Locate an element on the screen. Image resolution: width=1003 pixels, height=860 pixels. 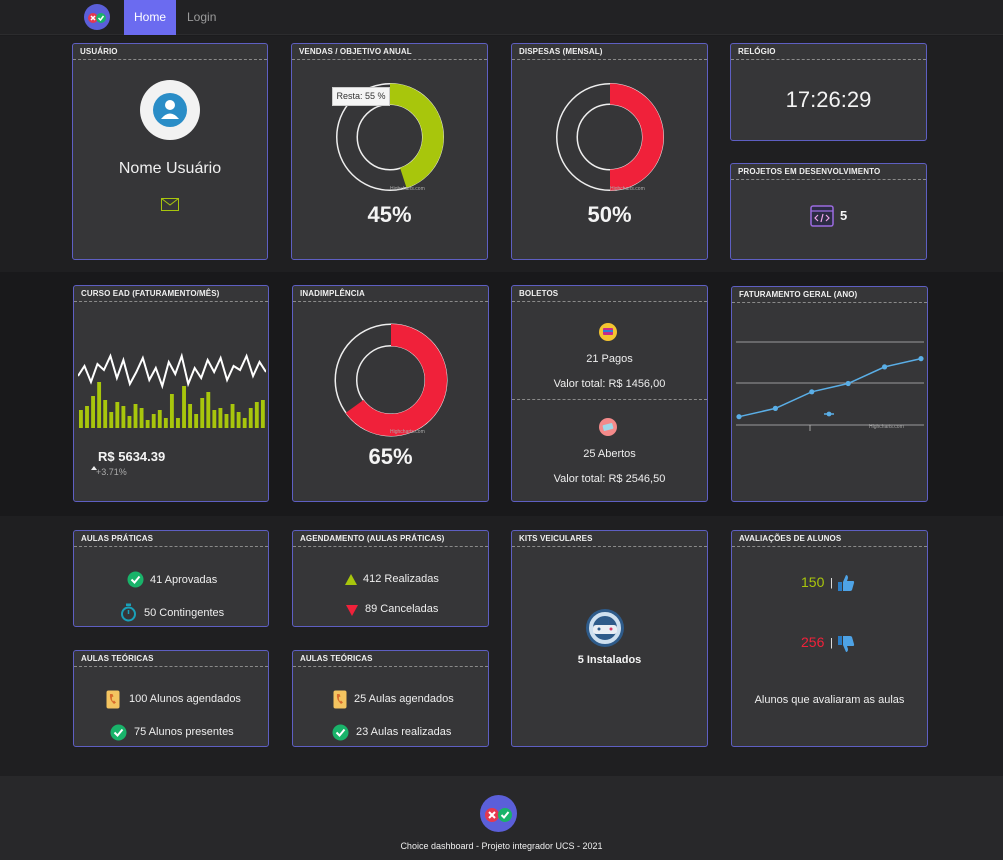
expenses-donut-chart is located at coordinates (610, 137).